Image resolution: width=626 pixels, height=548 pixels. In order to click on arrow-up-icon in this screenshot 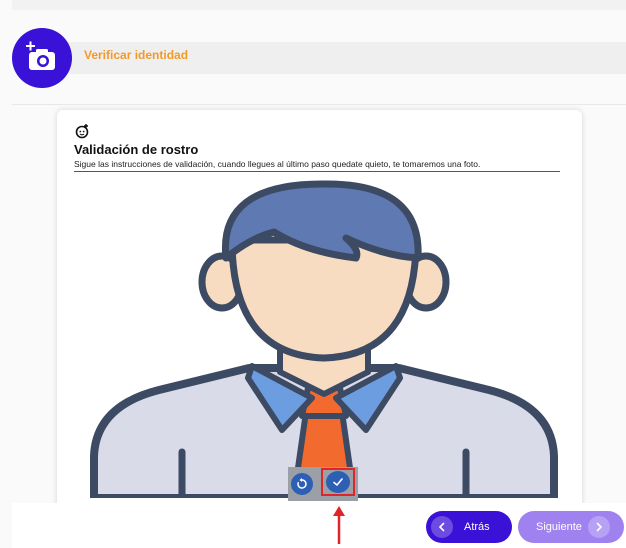, I will do `click(339, 525)`.